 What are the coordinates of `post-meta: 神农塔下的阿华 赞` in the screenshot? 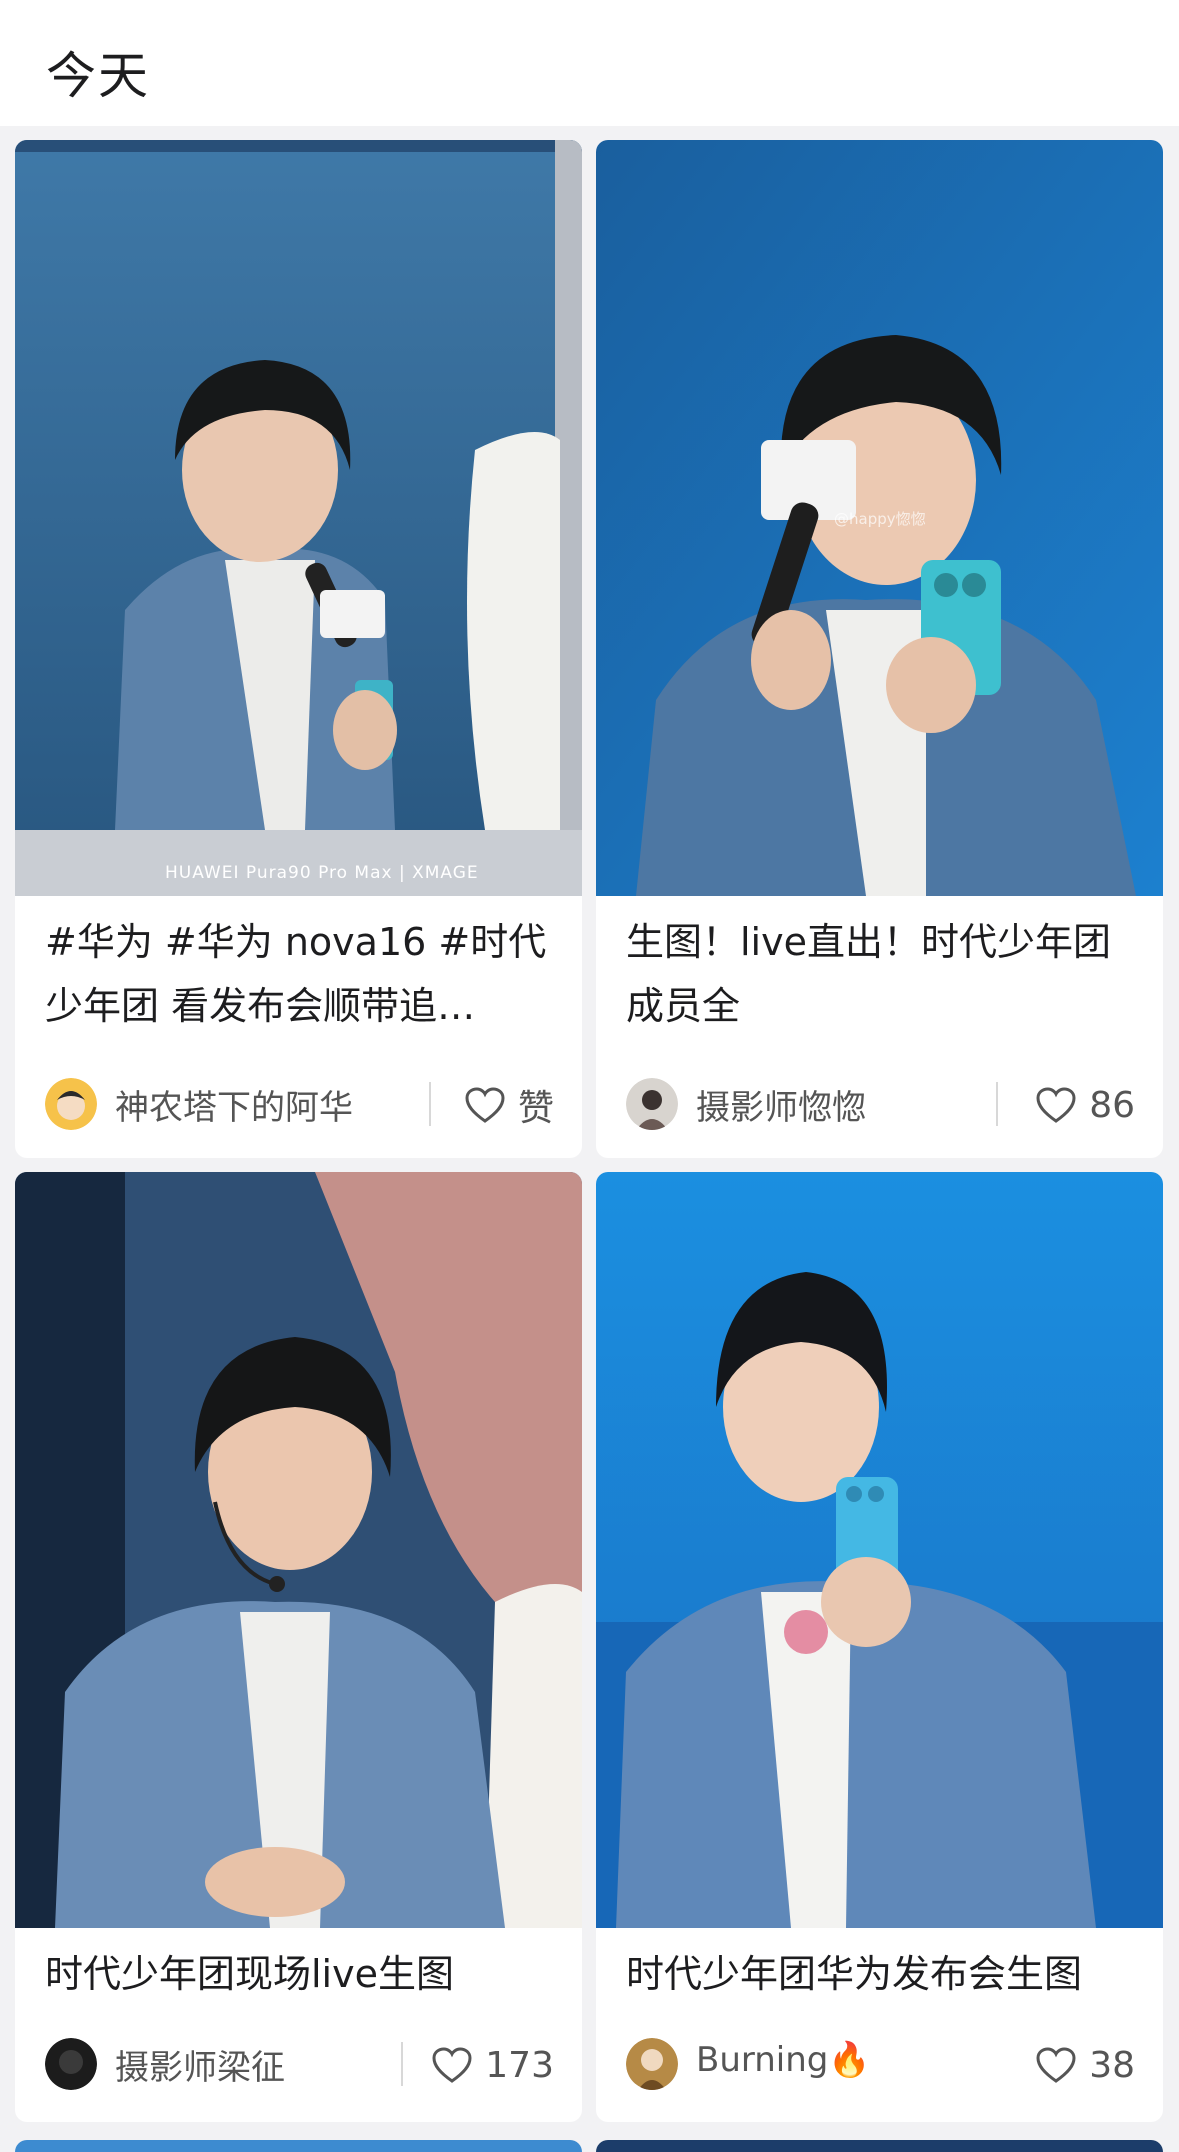 It's located at (298, 1105).